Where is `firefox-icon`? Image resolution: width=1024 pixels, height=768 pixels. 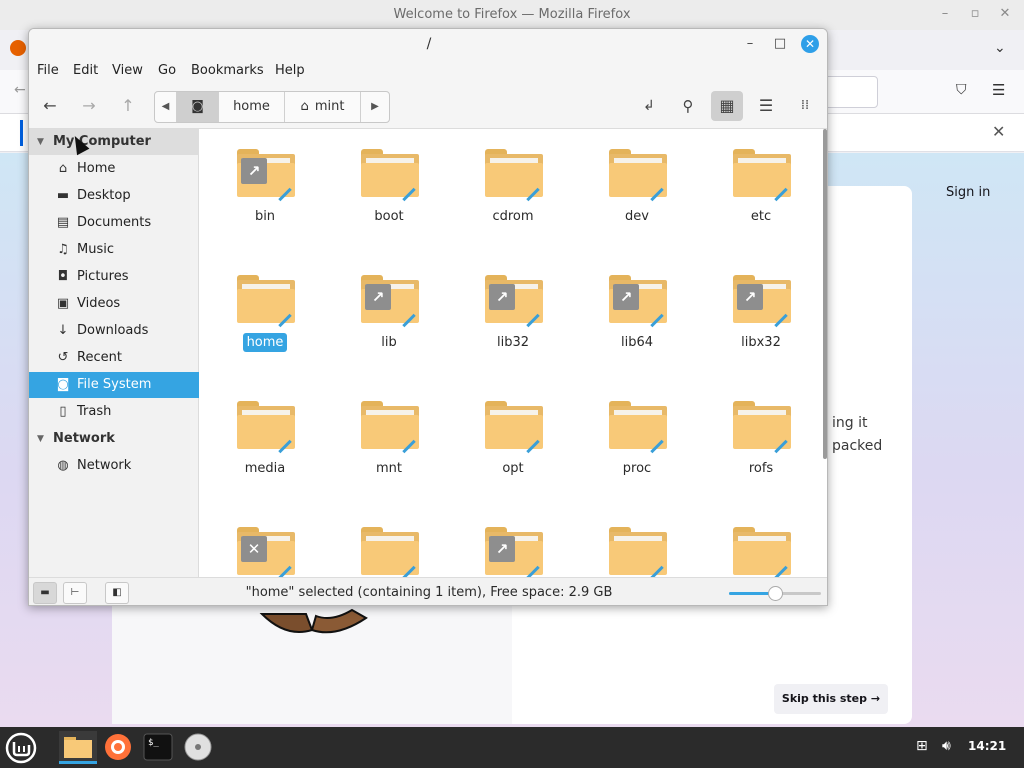 firefox-icon is located at coordinates (118, 747).